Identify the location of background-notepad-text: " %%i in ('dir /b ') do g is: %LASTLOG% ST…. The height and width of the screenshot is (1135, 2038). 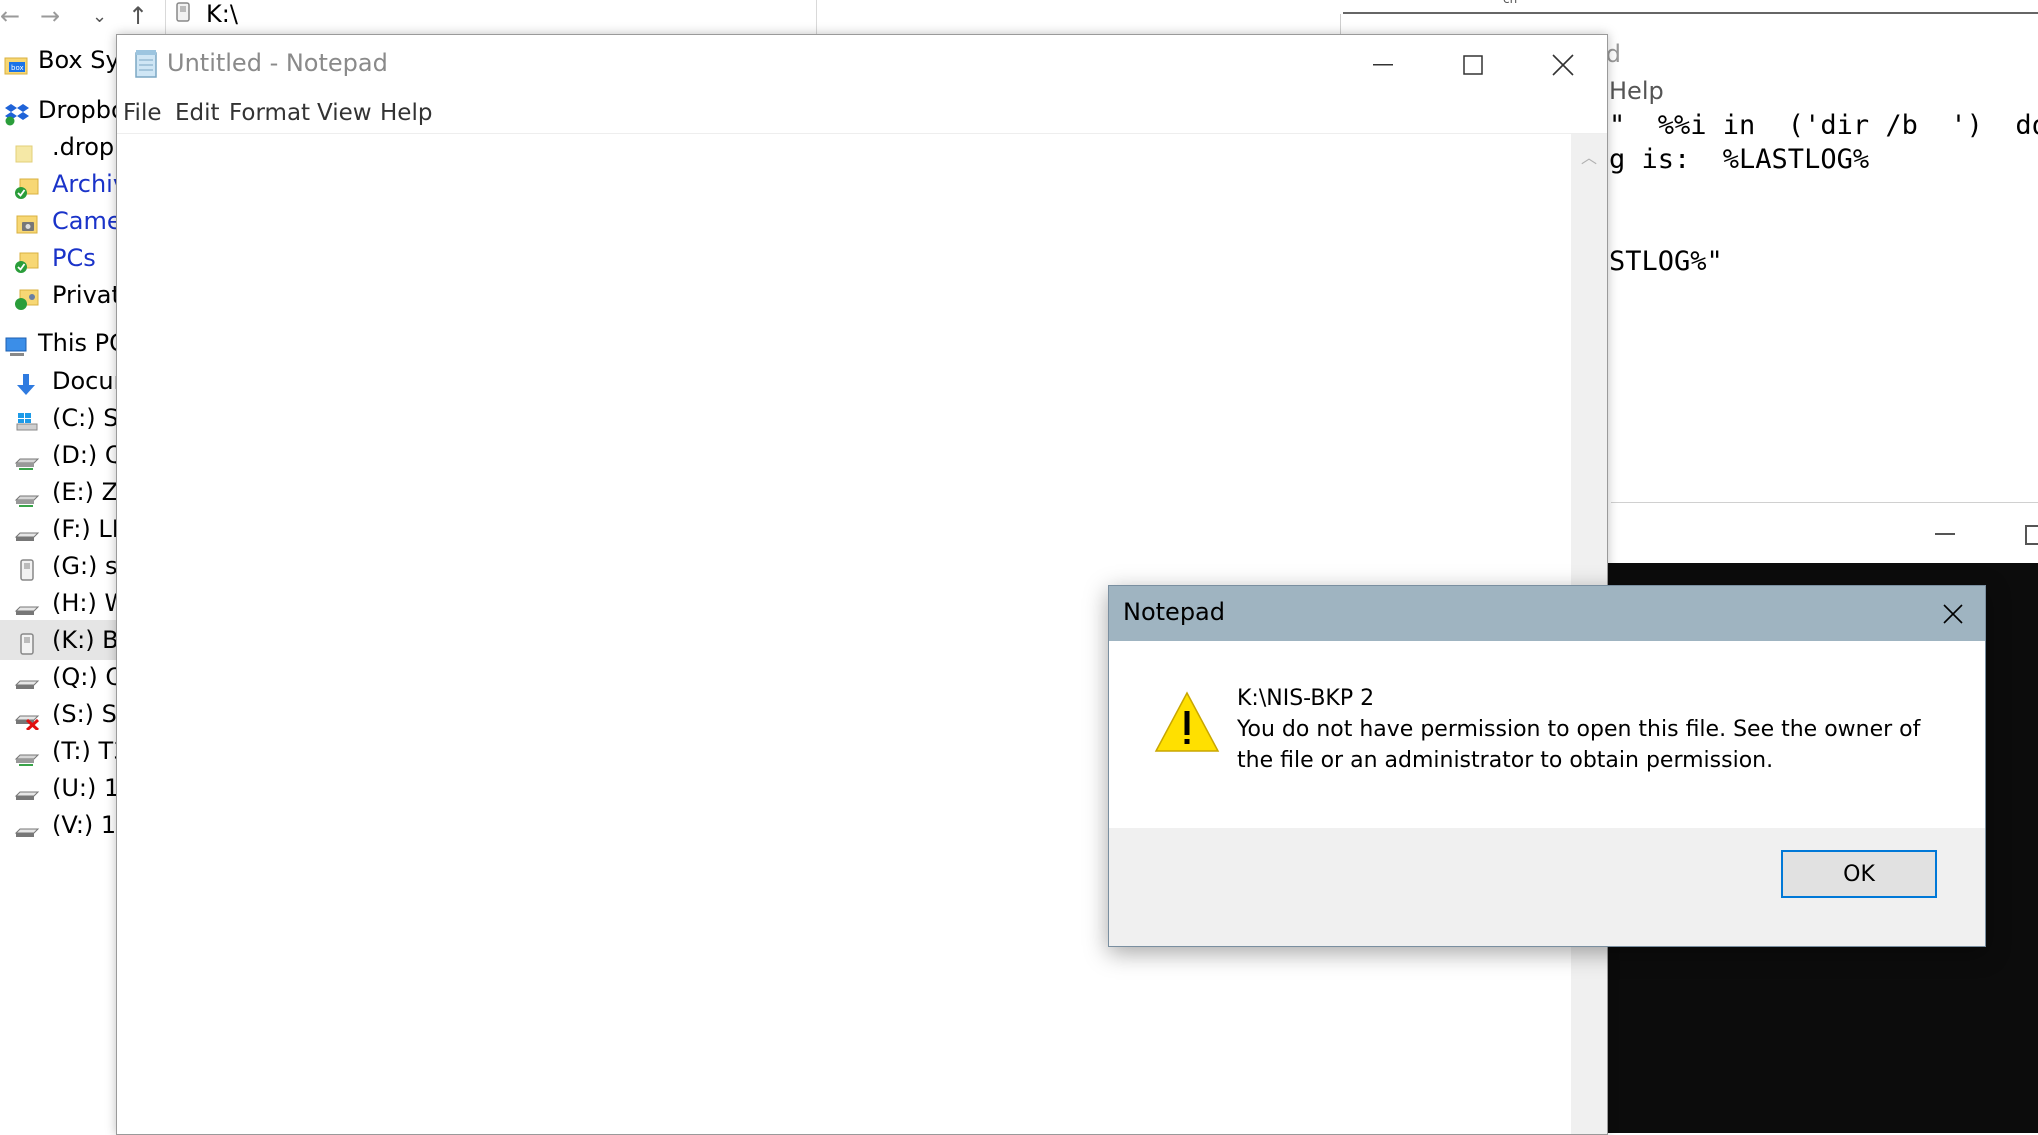
(1823, 194).